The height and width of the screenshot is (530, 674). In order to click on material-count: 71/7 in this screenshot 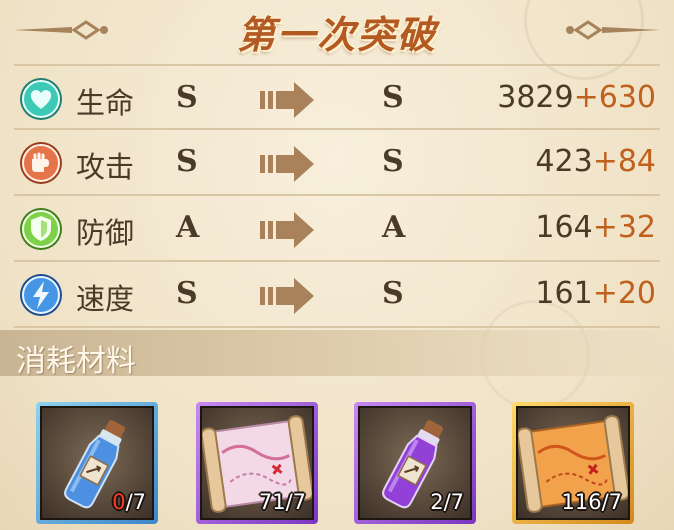, I will do `click(282, 502)`.